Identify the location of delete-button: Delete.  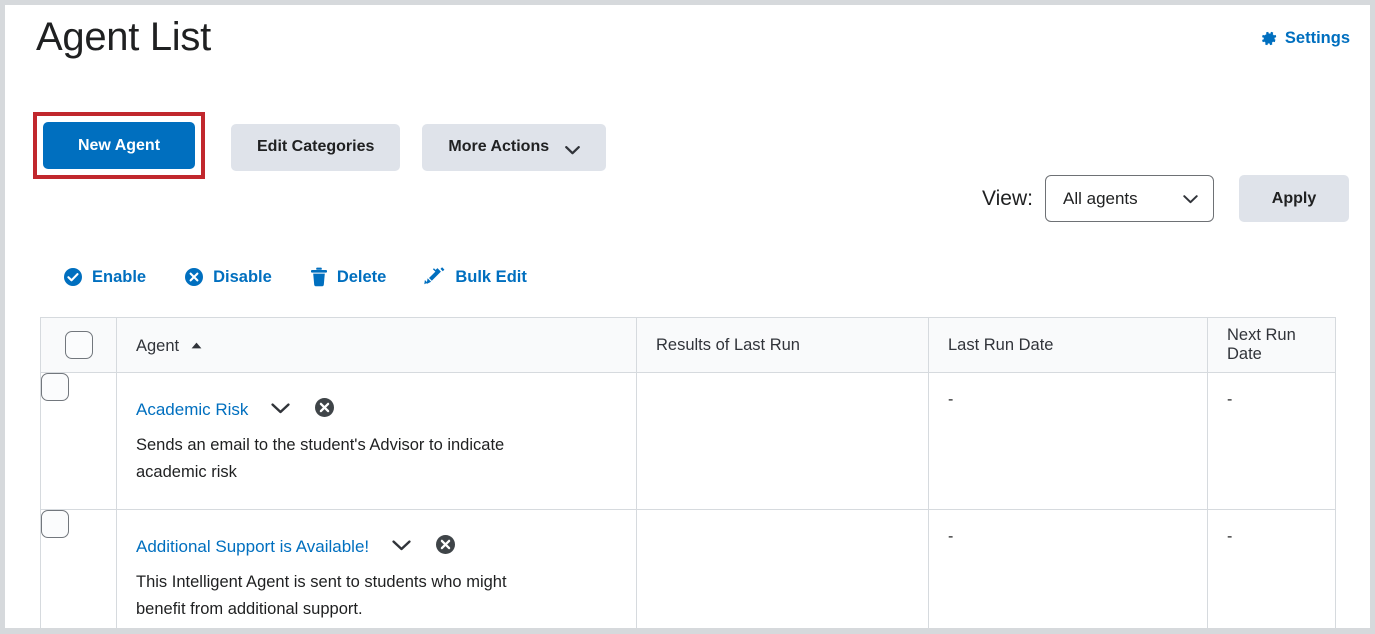
(348, 277).